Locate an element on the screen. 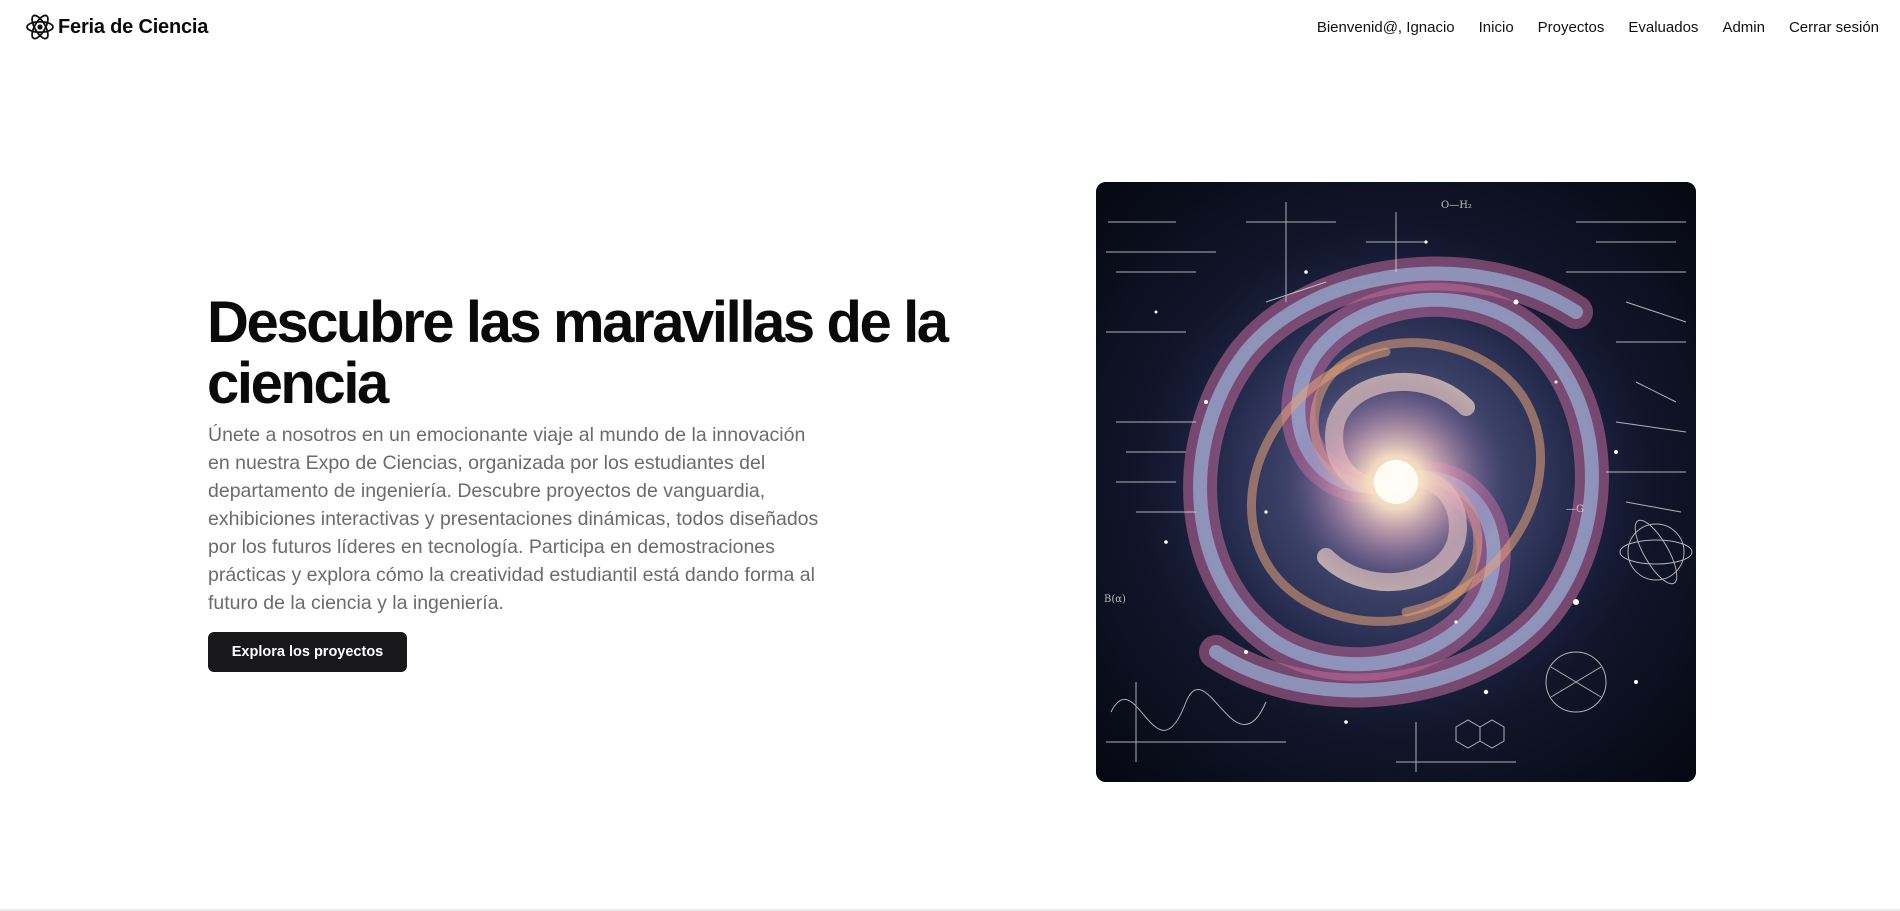 Image resolution: width=1900 pixels, height=911 pixels. brand-logo: Feria de Ciencia is located at coordinates (116, 27).